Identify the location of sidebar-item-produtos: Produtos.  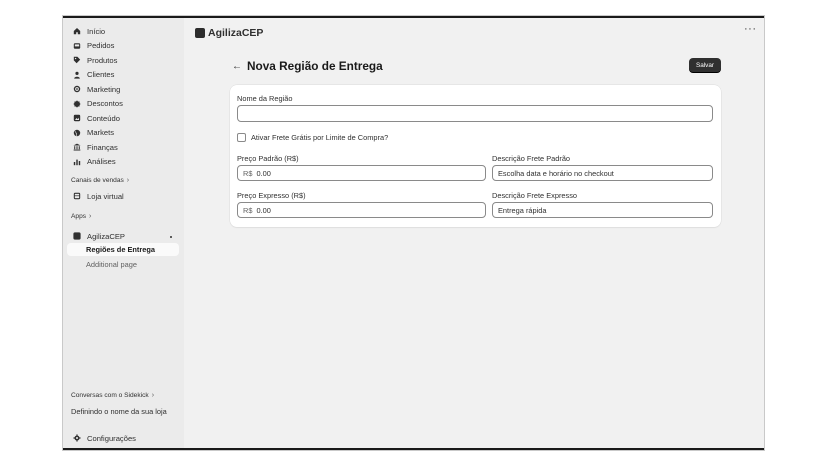
(124, 60).